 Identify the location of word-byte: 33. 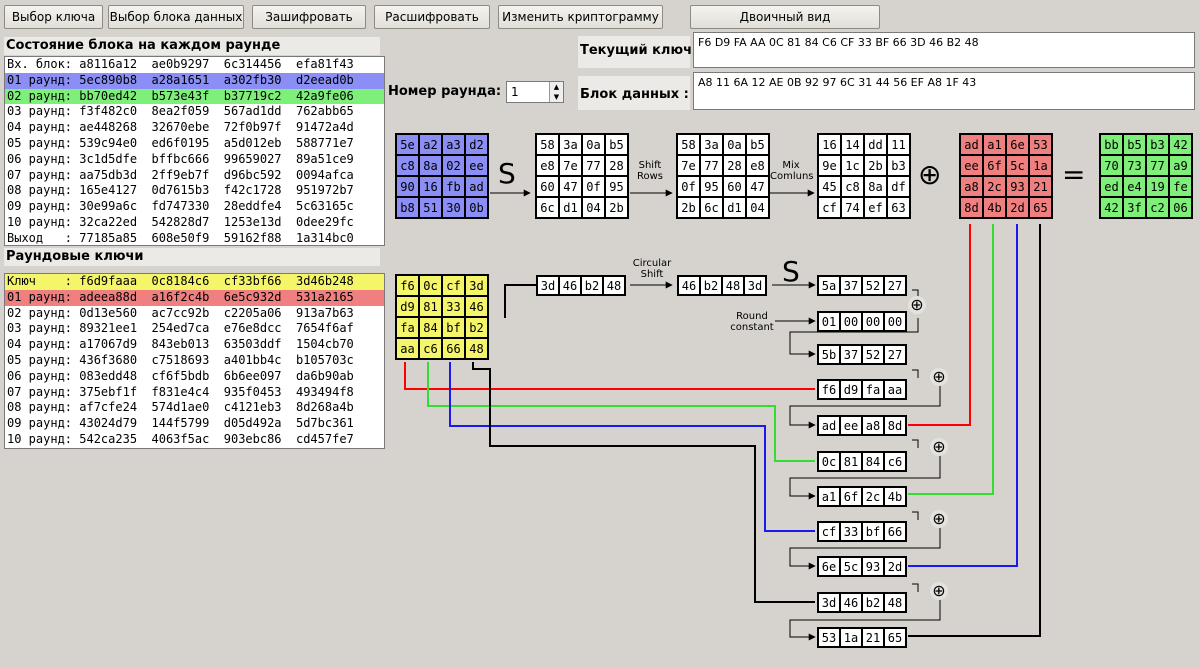
(851, 531).